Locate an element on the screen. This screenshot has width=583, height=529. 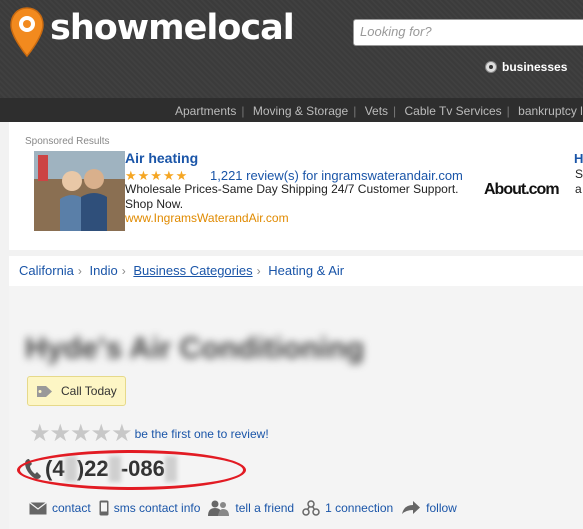
contact-label: contact is located at coordinates (71, 508).